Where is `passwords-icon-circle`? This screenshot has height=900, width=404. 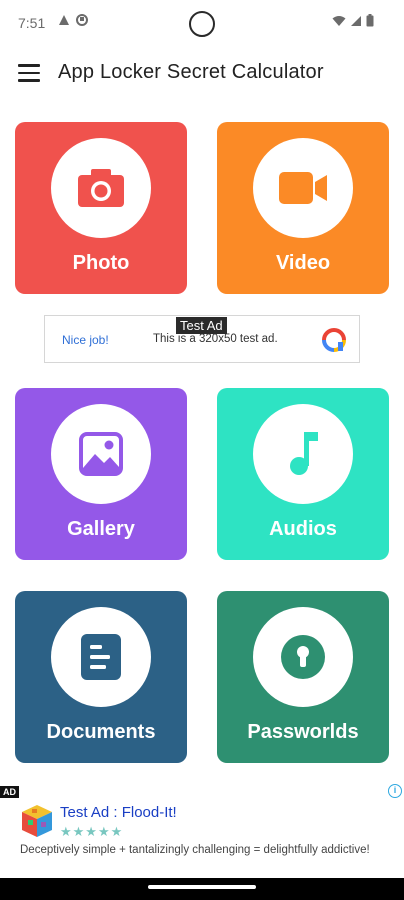
passwords-icon-circle is located at coordinates (303, 657).